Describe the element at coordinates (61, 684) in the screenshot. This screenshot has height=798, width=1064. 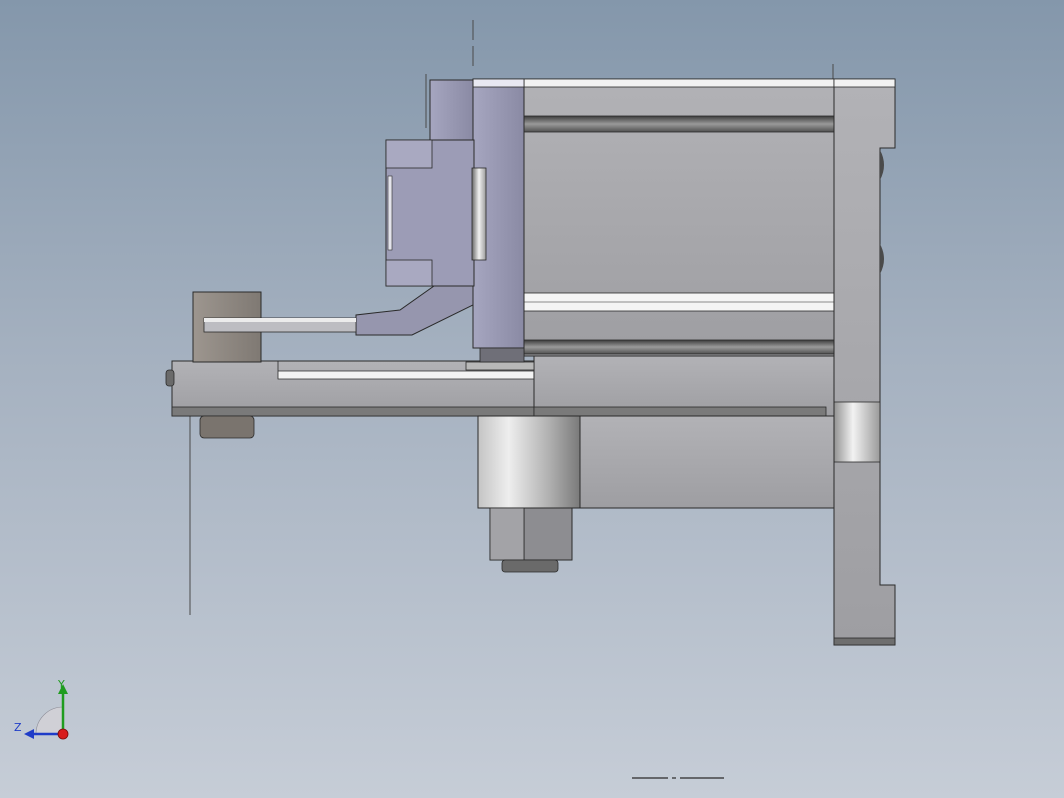
I see `axis-y-label: Y` at that location.